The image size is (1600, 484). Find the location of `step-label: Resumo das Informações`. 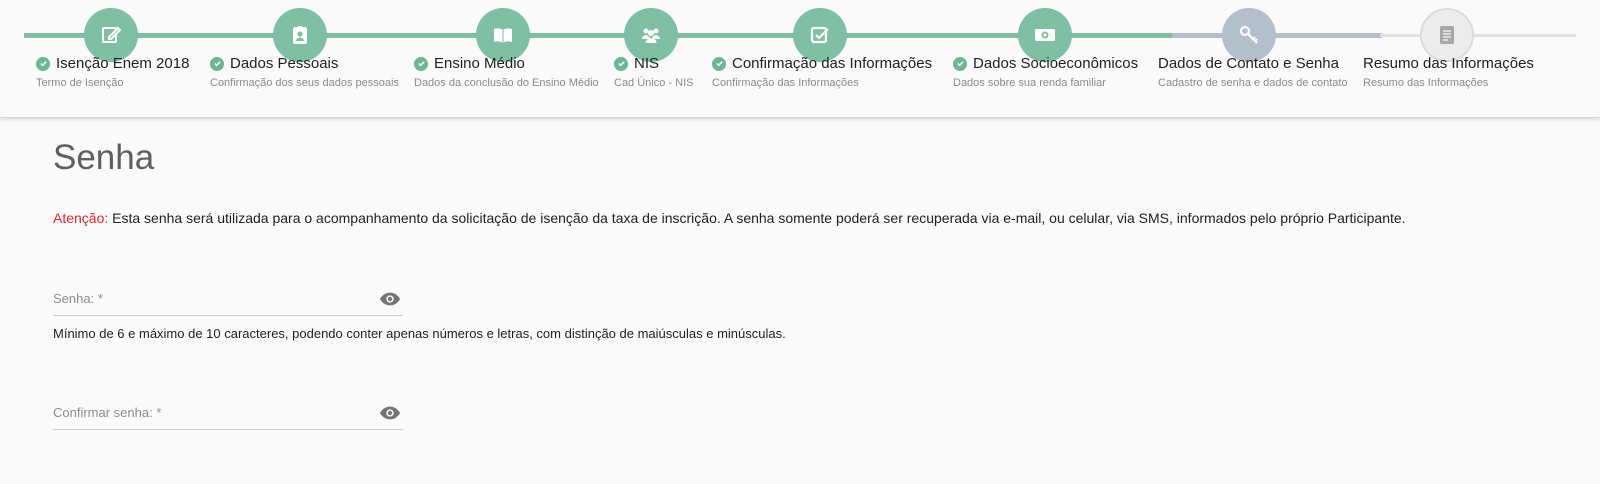

step-label: Resumo das Informações is located at coordinates (1448, 63).